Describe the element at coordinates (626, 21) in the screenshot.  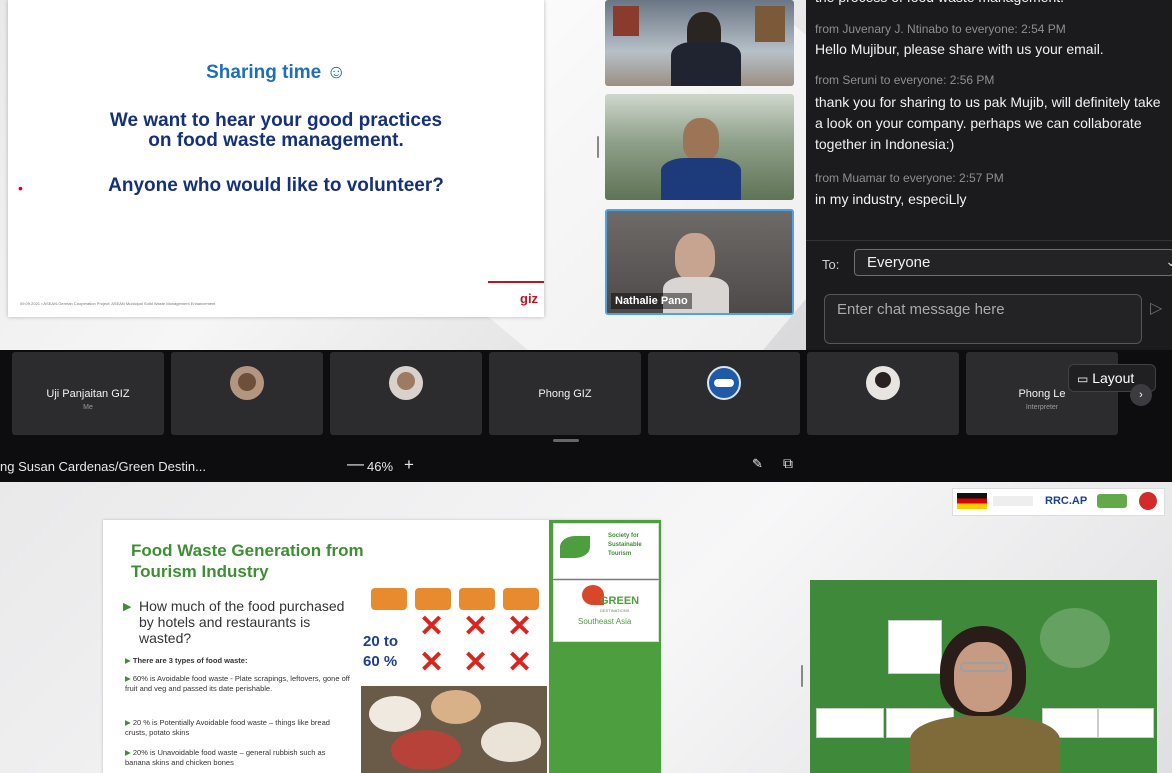
I see `poster-left` at that location.